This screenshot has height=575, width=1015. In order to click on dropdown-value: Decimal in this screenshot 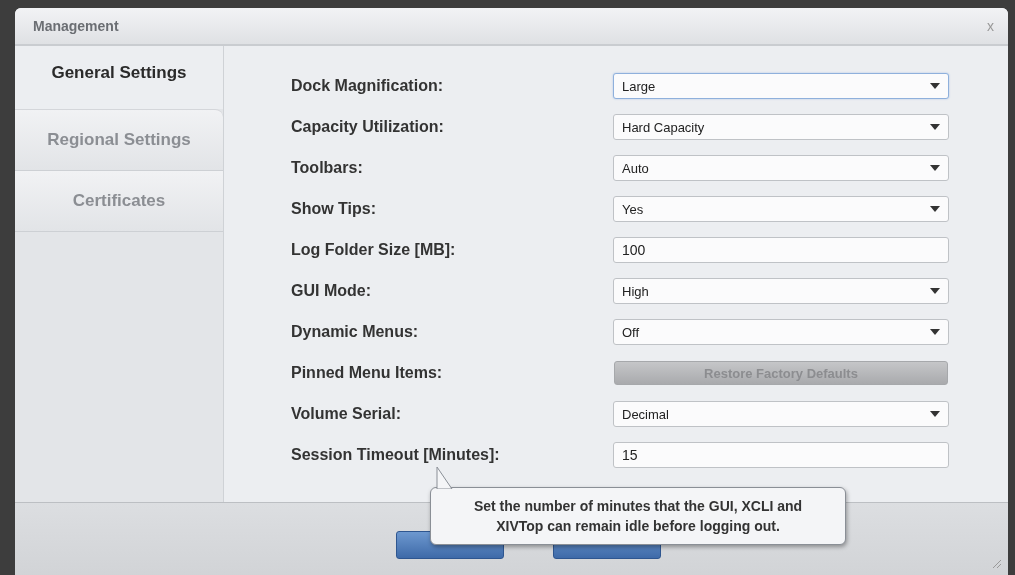, I will do `click(645, 414)`.